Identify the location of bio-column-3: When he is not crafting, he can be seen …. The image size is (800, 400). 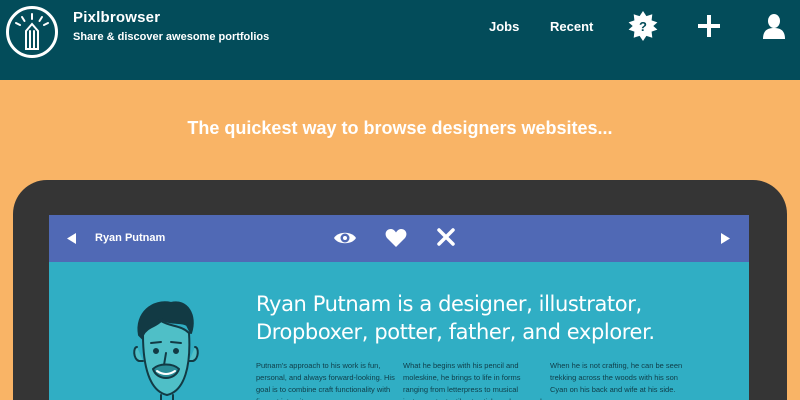
(616, 377).